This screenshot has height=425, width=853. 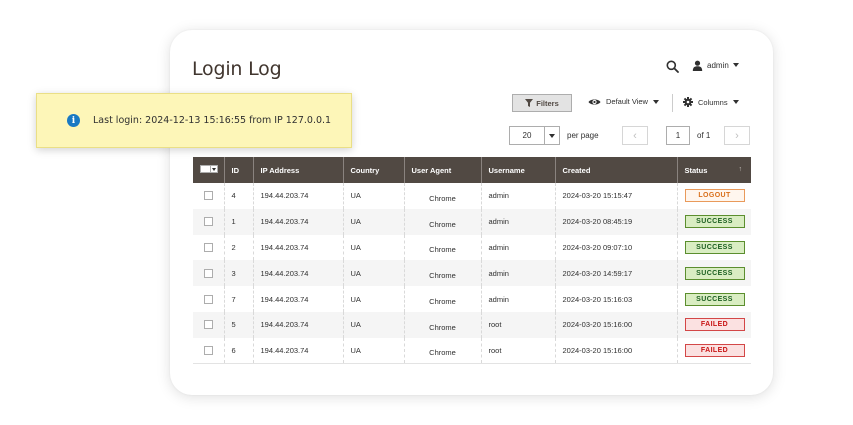 What do you see at coordinates (517, 170) in the screenshot?
I see `column-header-username: Username` at bounding box center [517, 170].